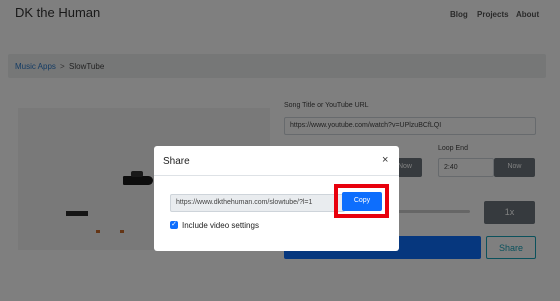  What do you see at coordinates (276, 161) in the screenshot?
I see `modal-header: Share ×` at bounding box center [276, 161].